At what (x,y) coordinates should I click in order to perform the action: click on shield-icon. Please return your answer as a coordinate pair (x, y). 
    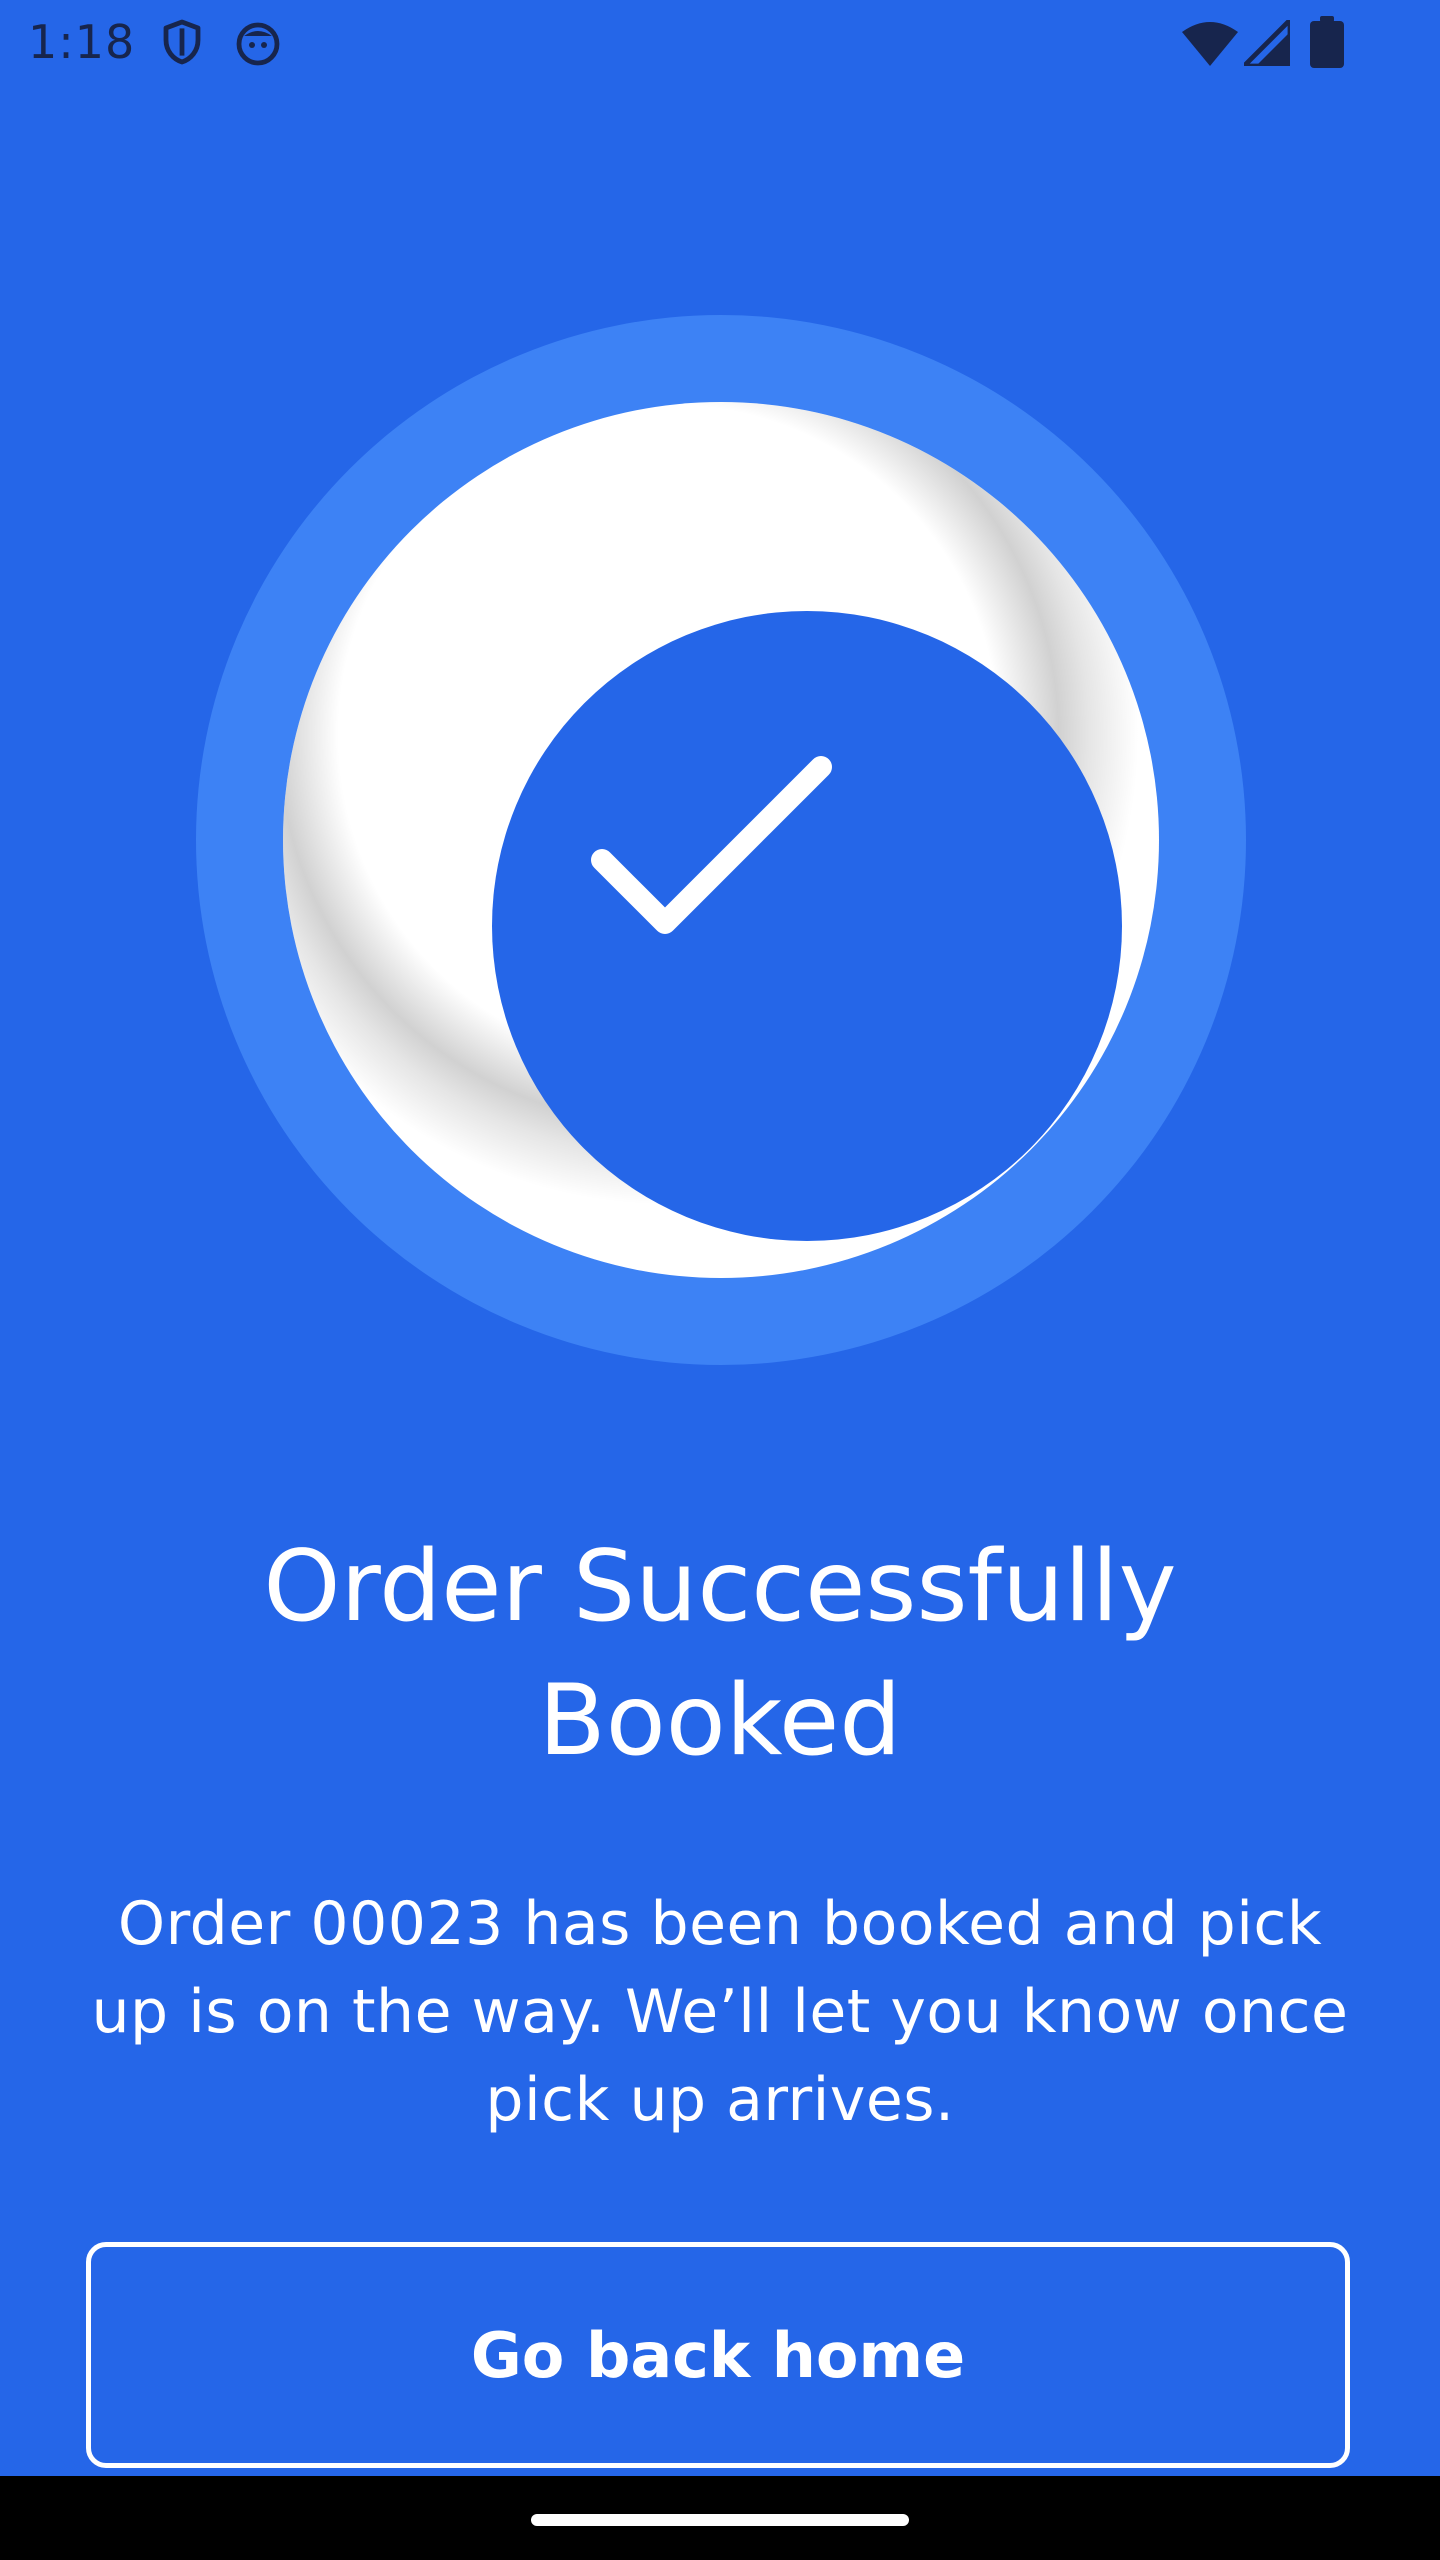
    Looking at the image, I should click on (182, 42).